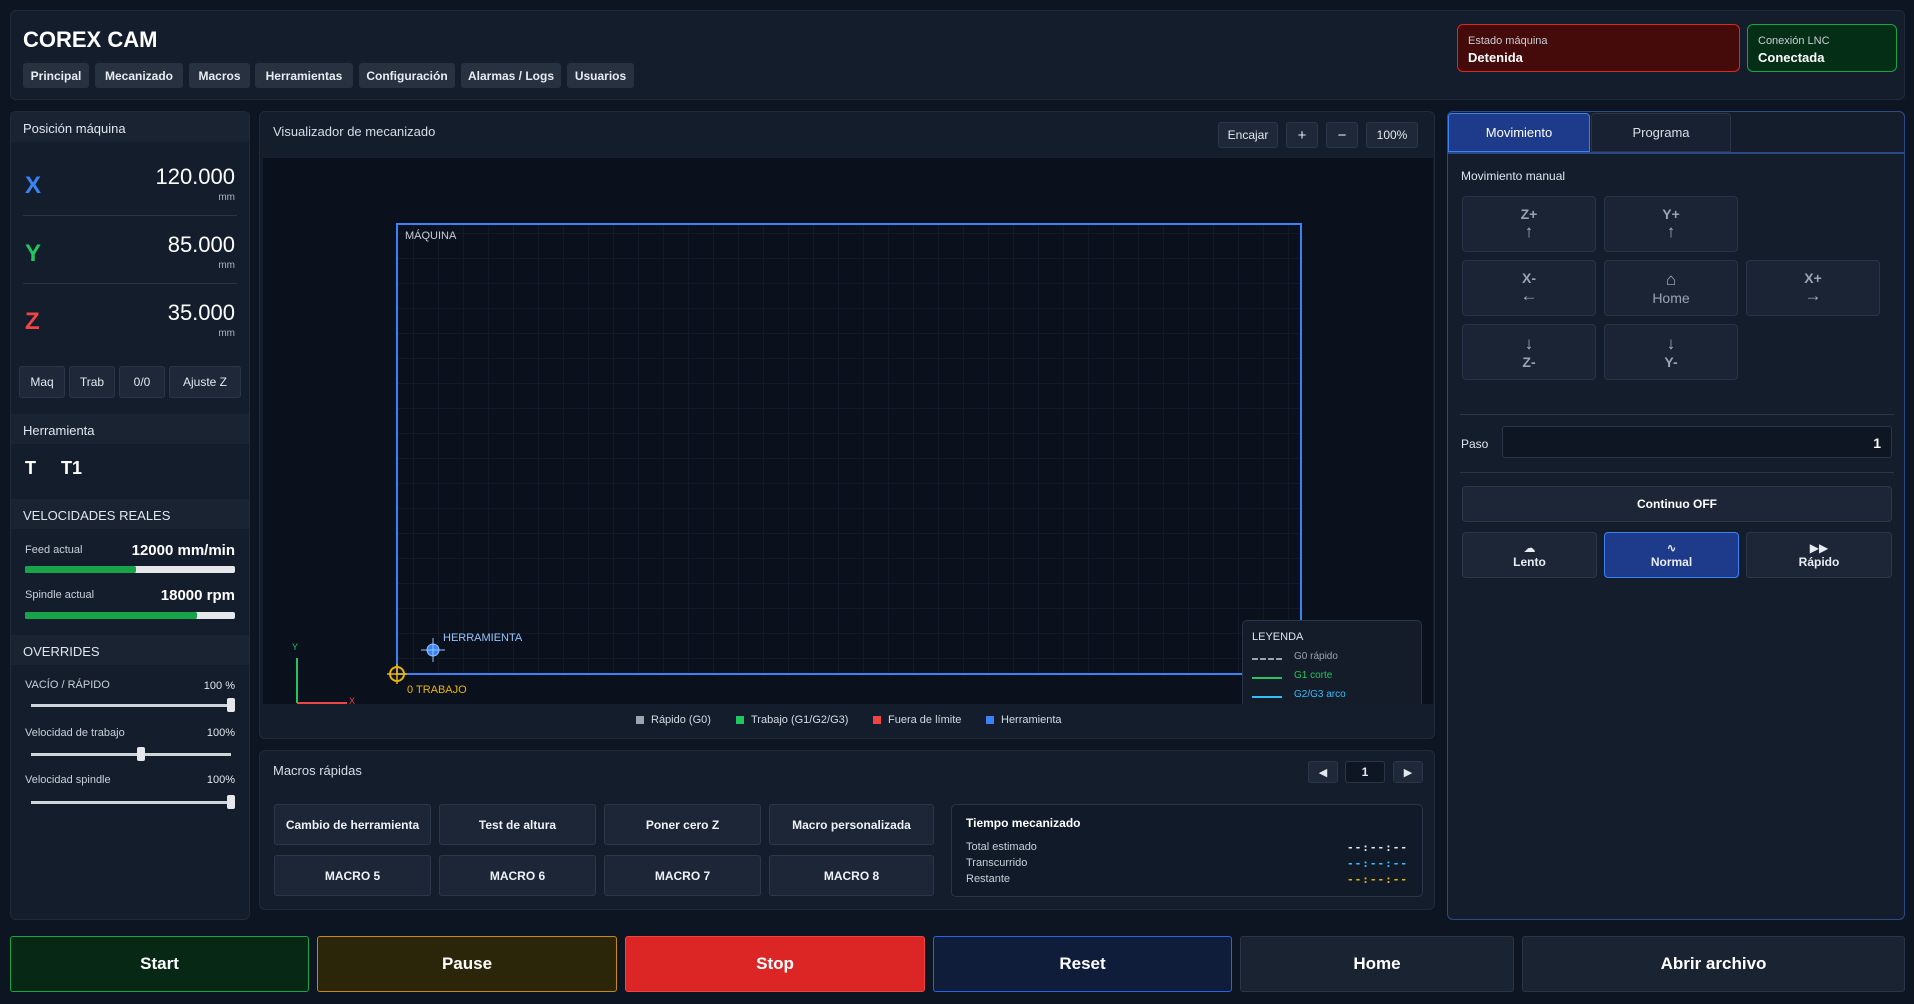 This screenshot has height=1004, width=1914. Describe the element at coordinates (1377, 847) in the screenshot. I see `time-total-value: --:--:--` at that location.